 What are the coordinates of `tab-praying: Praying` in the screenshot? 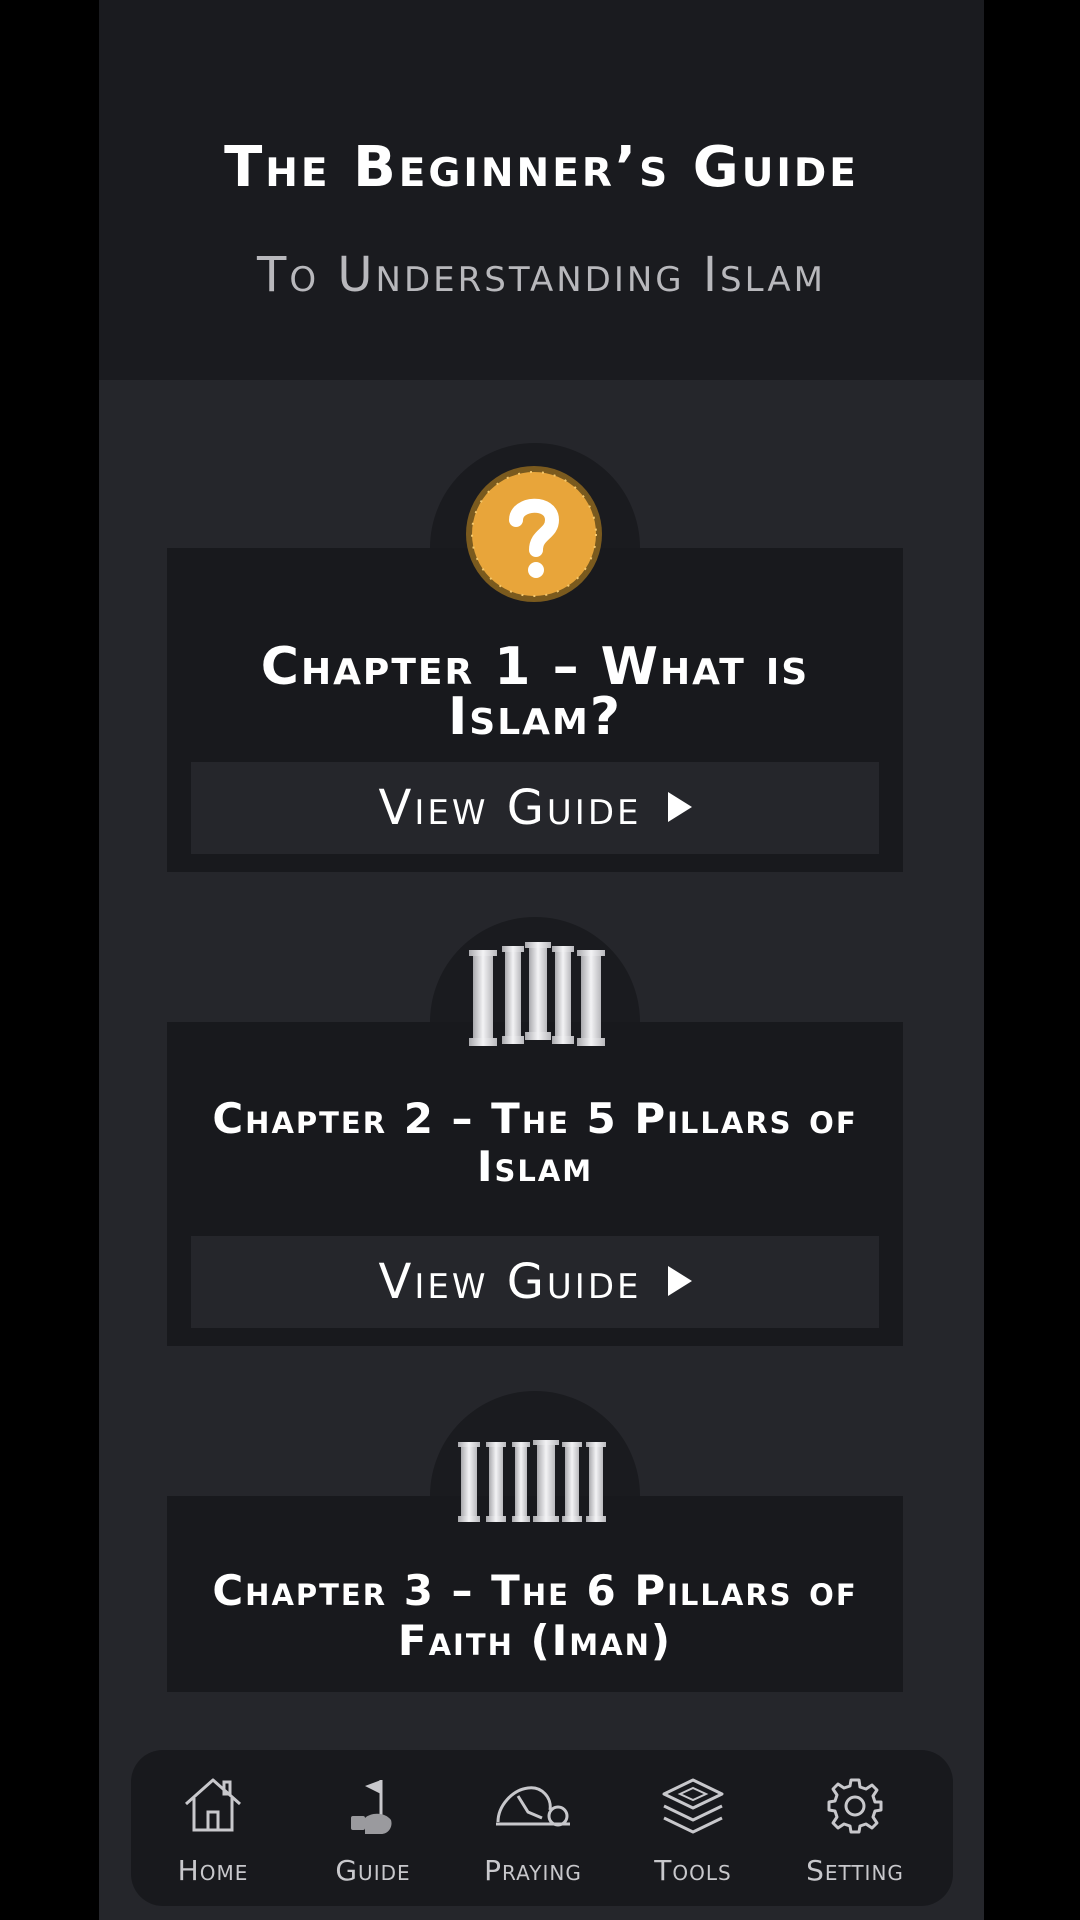 It's located at (533, 1828).